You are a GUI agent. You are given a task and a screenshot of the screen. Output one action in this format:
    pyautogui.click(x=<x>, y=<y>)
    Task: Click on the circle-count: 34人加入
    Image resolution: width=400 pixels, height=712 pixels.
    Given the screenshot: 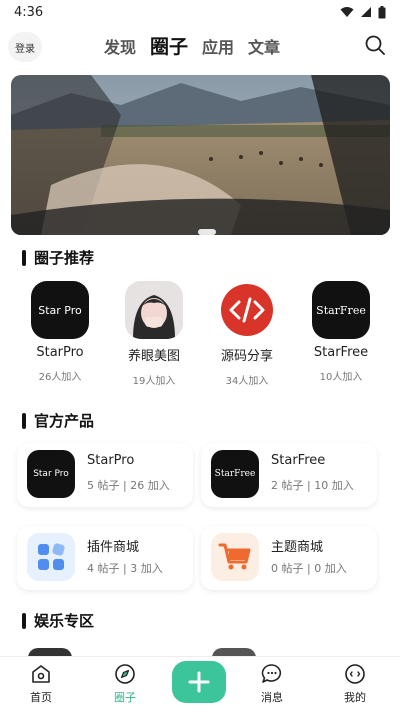 What is the action you would take?
    pyautogui.click(x=247, y=381)
    